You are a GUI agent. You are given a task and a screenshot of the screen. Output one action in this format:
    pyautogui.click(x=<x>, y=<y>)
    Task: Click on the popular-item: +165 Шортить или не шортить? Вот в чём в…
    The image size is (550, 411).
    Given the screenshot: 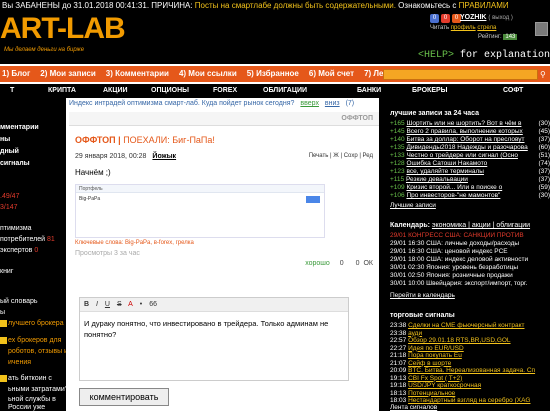 What is the action you would take?
    pyautogui.click(x=470, y=123)
    